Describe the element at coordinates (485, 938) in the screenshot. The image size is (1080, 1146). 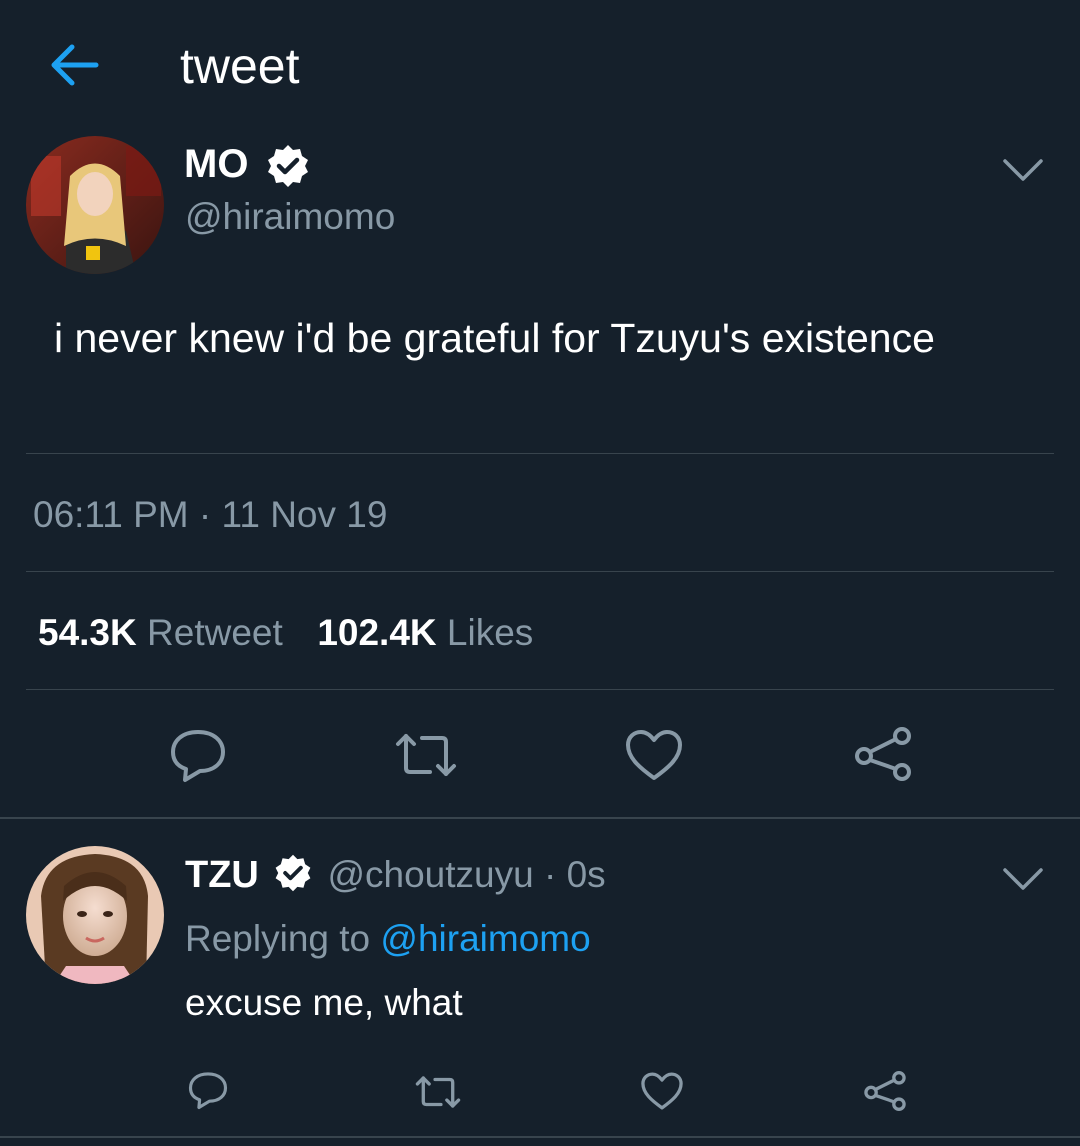
I see `replying-to-link: @hiraimomo` at that location.